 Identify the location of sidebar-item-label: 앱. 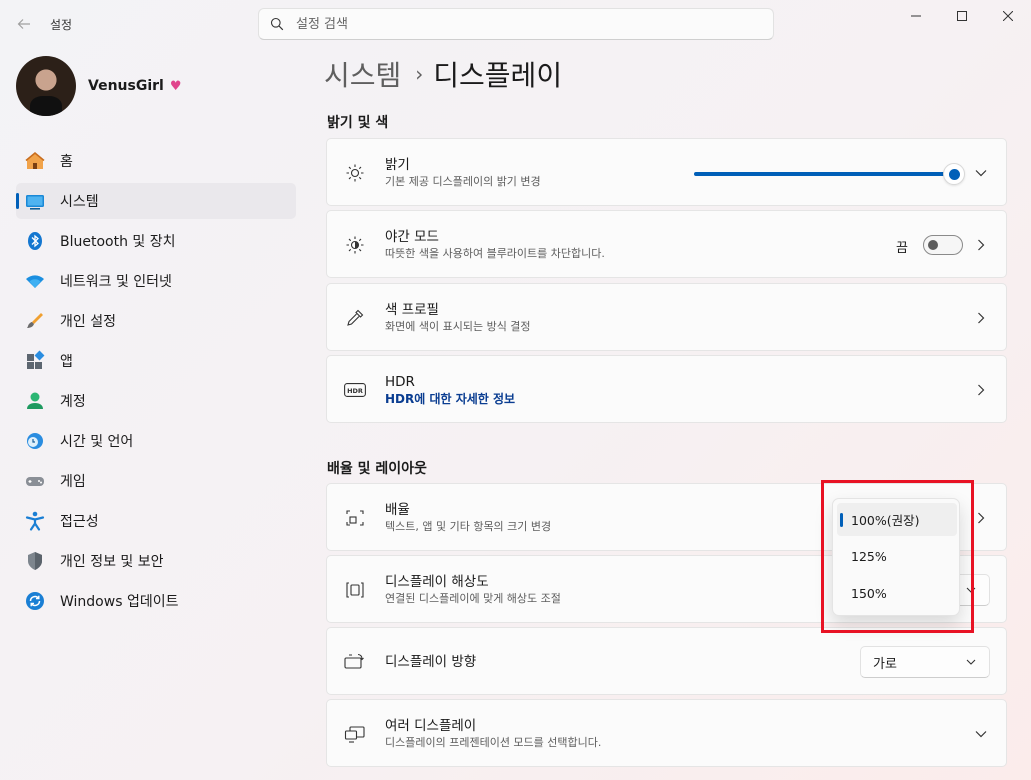
(66, 362).